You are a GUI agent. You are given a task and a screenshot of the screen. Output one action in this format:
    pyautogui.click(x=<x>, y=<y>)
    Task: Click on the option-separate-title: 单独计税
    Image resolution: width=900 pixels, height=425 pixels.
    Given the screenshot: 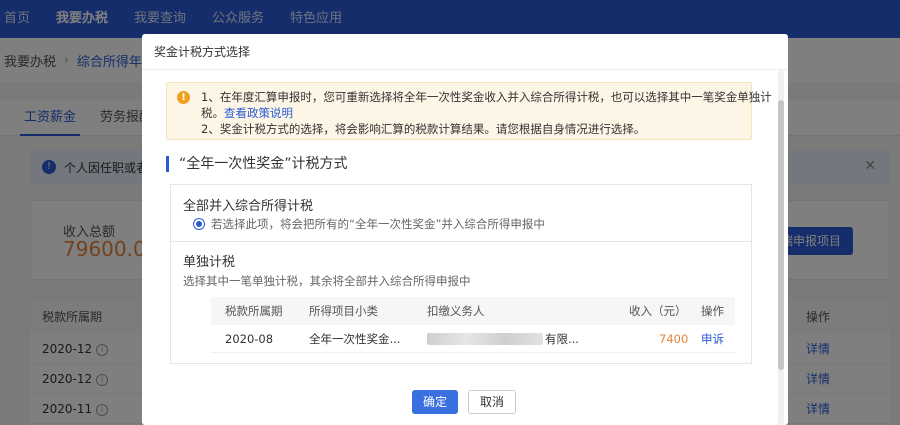 What is the action you would take?
    pyautogui.click(x=209, y=262)
    